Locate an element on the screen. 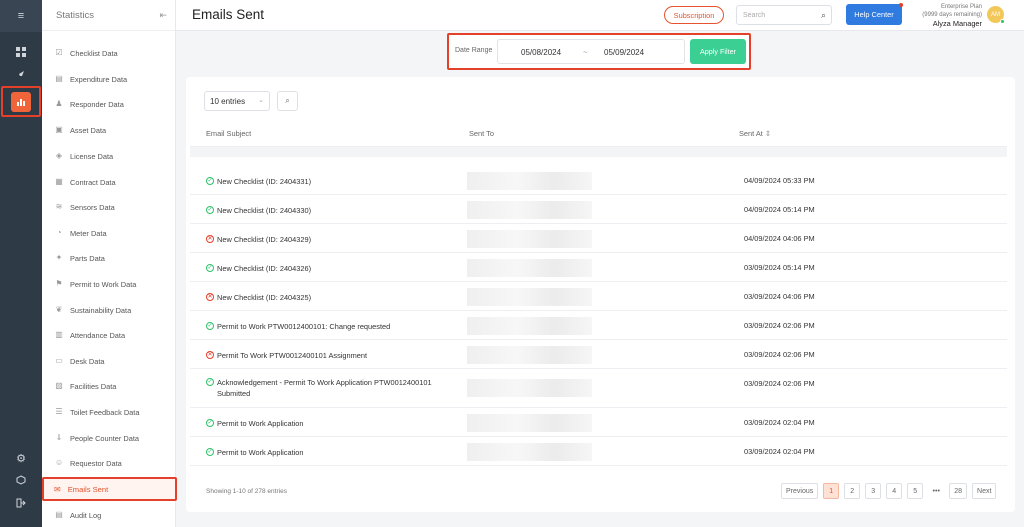 This screenshot has width=1024, height=527. sidebar-item-label: Responder Data is located at coordinates (97, 104).